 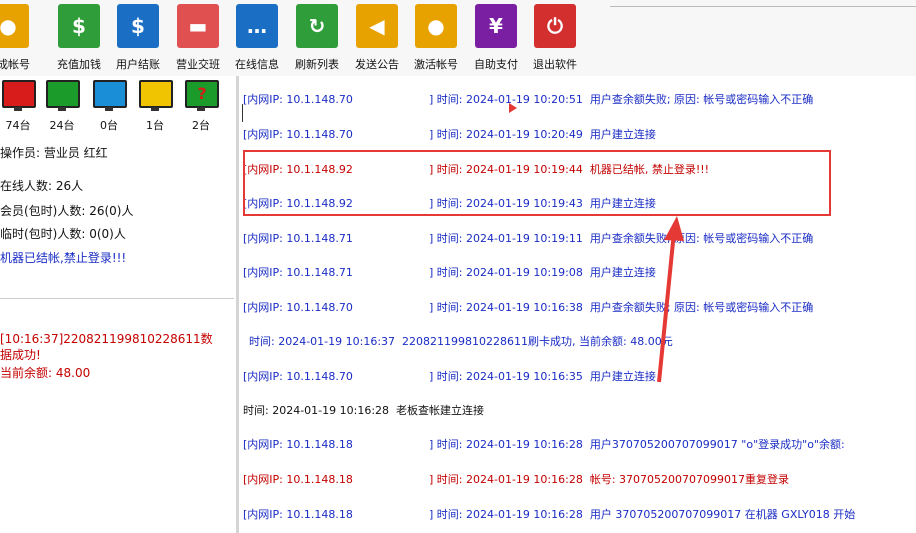 What do you see at coordinates (138, 26) in the screenshot?
I see `dollar-bill-icon: $` at bounding box center [138, 26].